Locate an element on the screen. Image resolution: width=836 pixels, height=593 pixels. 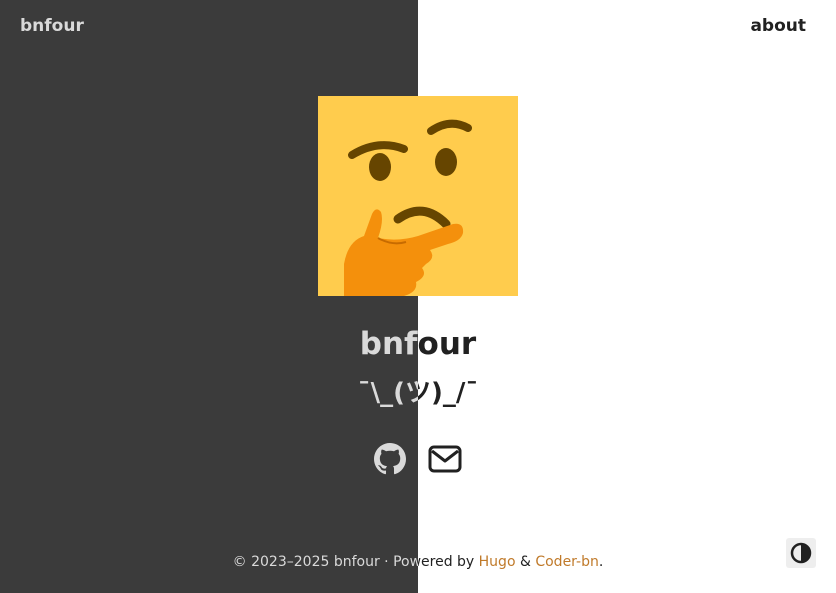
github-link is located at coordinates (390, 459).